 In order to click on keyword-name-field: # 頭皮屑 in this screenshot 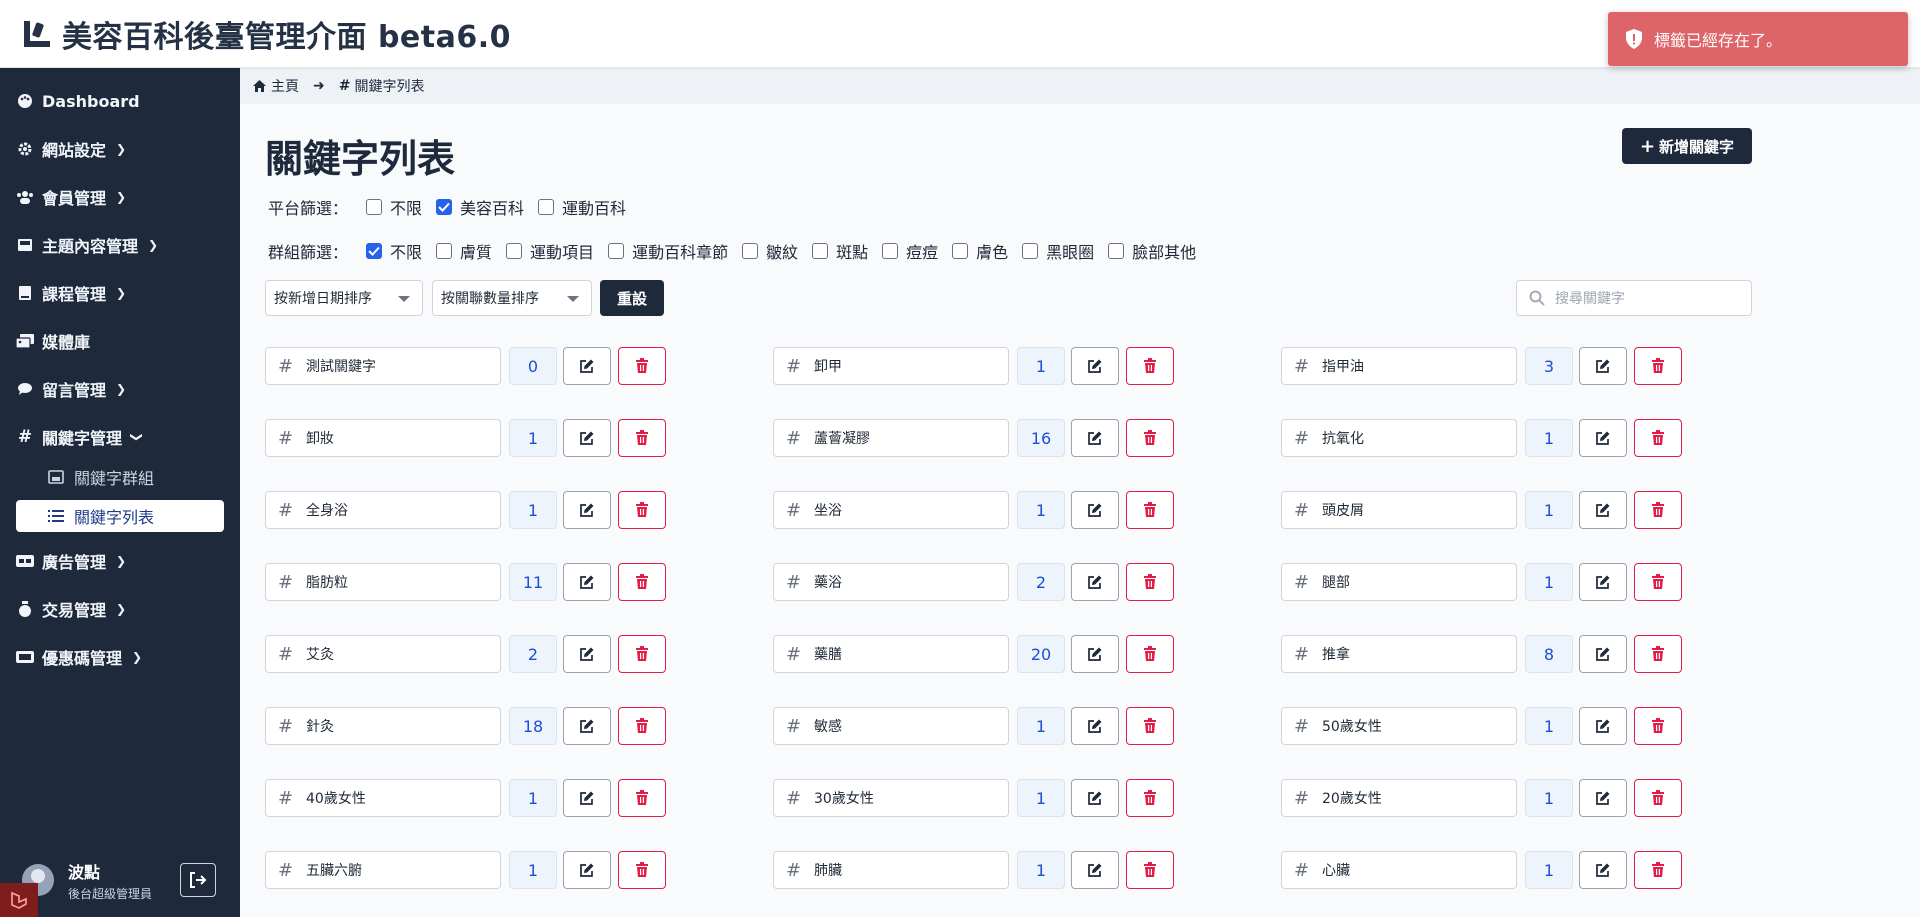, I will do `click(1399, 510)`.